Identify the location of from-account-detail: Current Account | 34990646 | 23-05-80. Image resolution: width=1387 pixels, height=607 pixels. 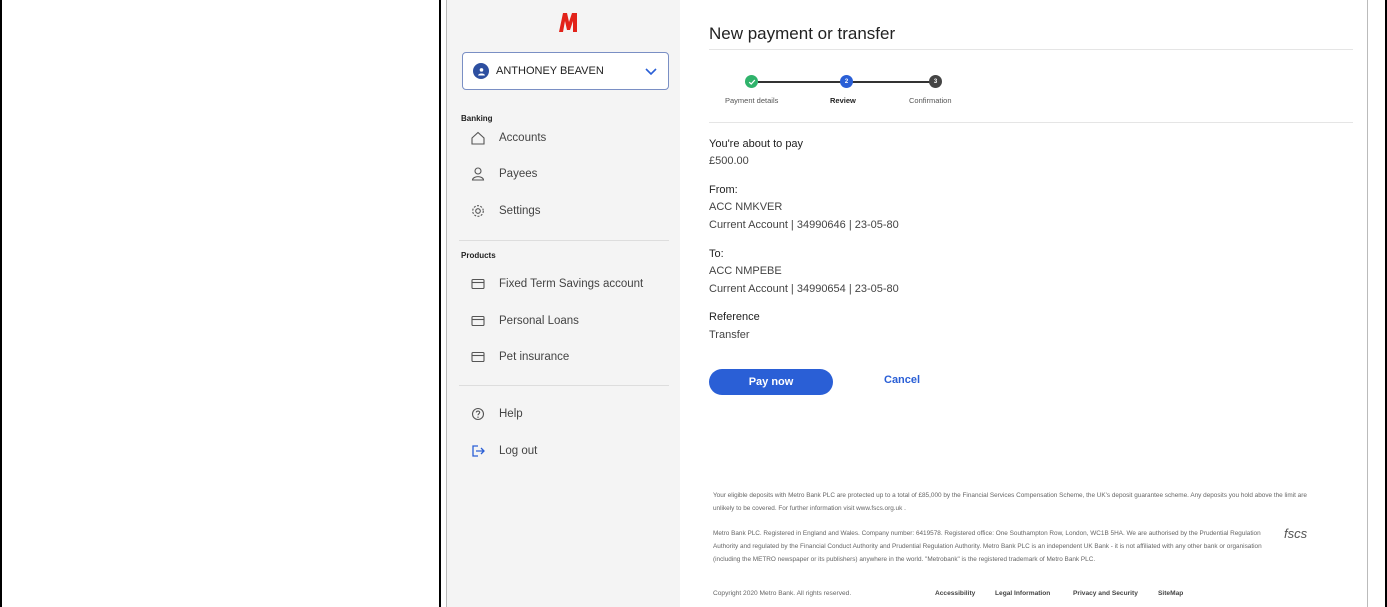
(804, 225).